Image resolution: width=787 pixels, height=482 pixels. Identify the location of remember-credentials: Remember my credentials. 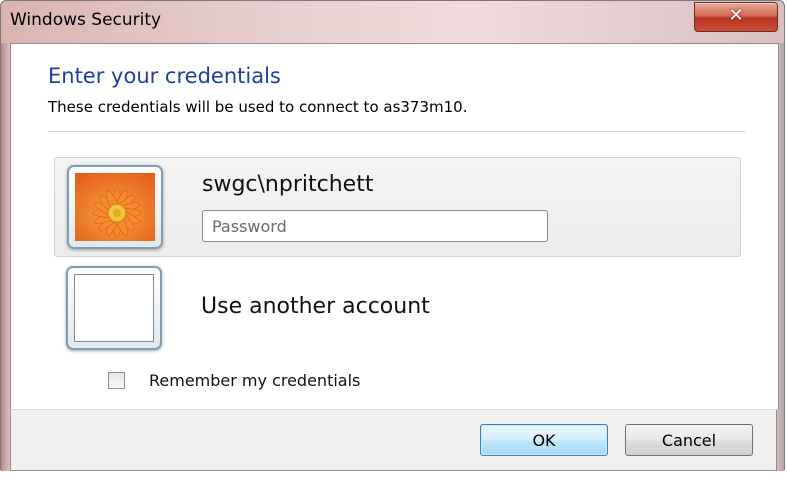
(234, 380).